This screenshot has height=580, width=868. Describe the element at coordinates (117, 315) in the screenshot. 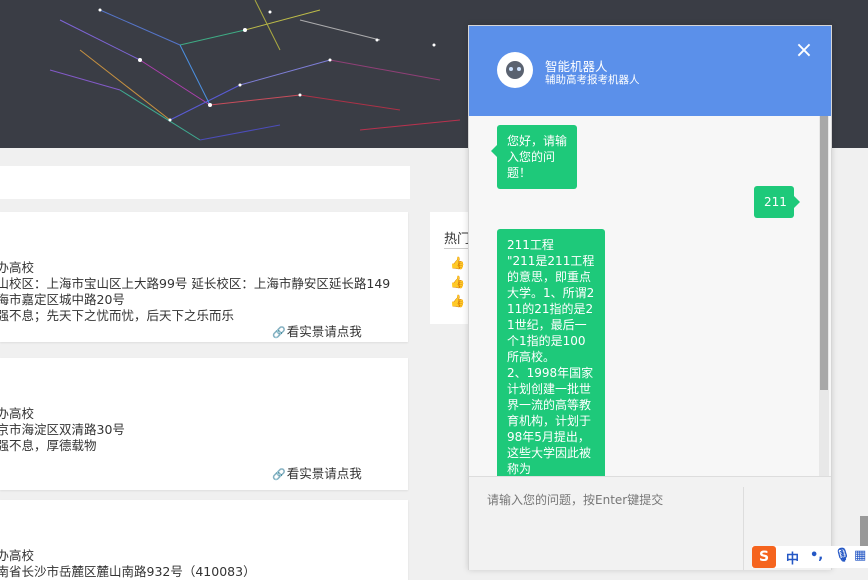

I see `school-motto: 自强不息；先天下之忧而忧，后天下之乐而乐` at that location.